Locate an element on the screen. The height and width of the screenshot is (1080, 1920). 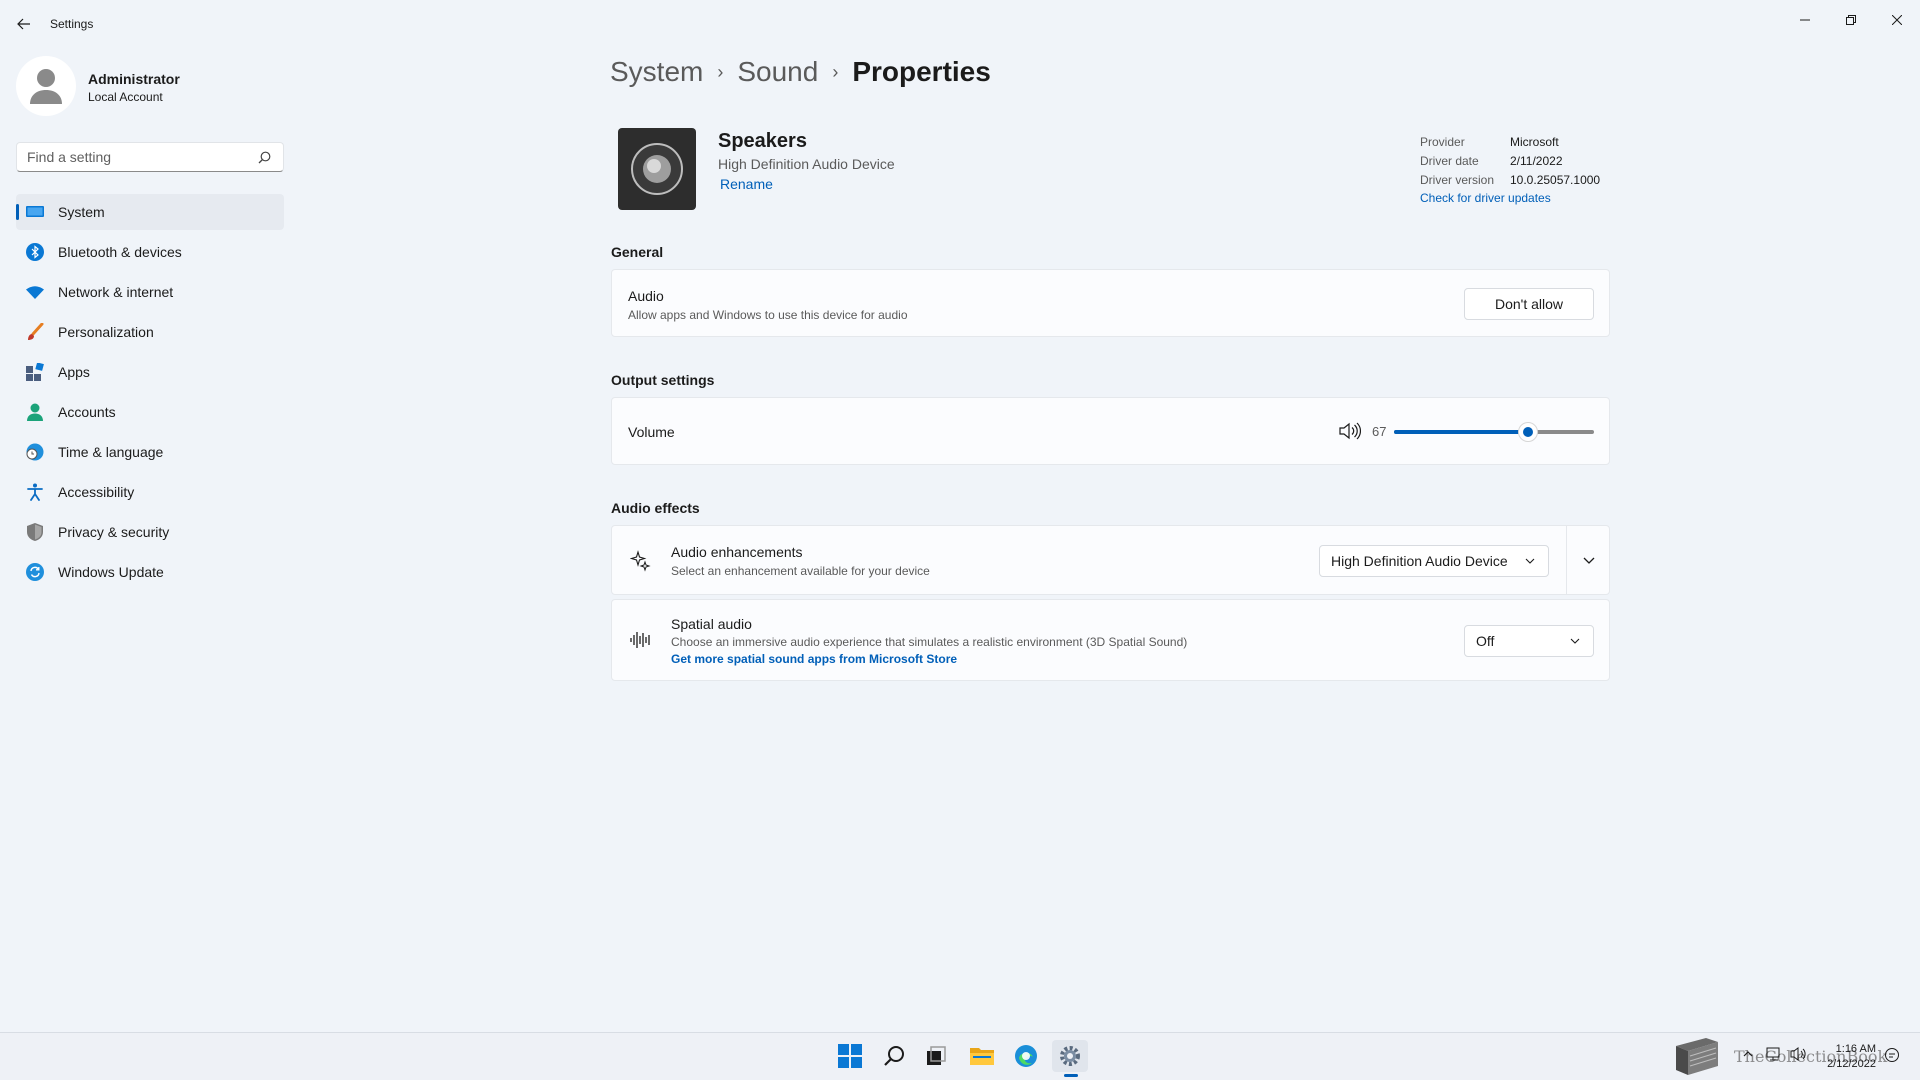
sparkle-icon is located at coordinates (640, 561).